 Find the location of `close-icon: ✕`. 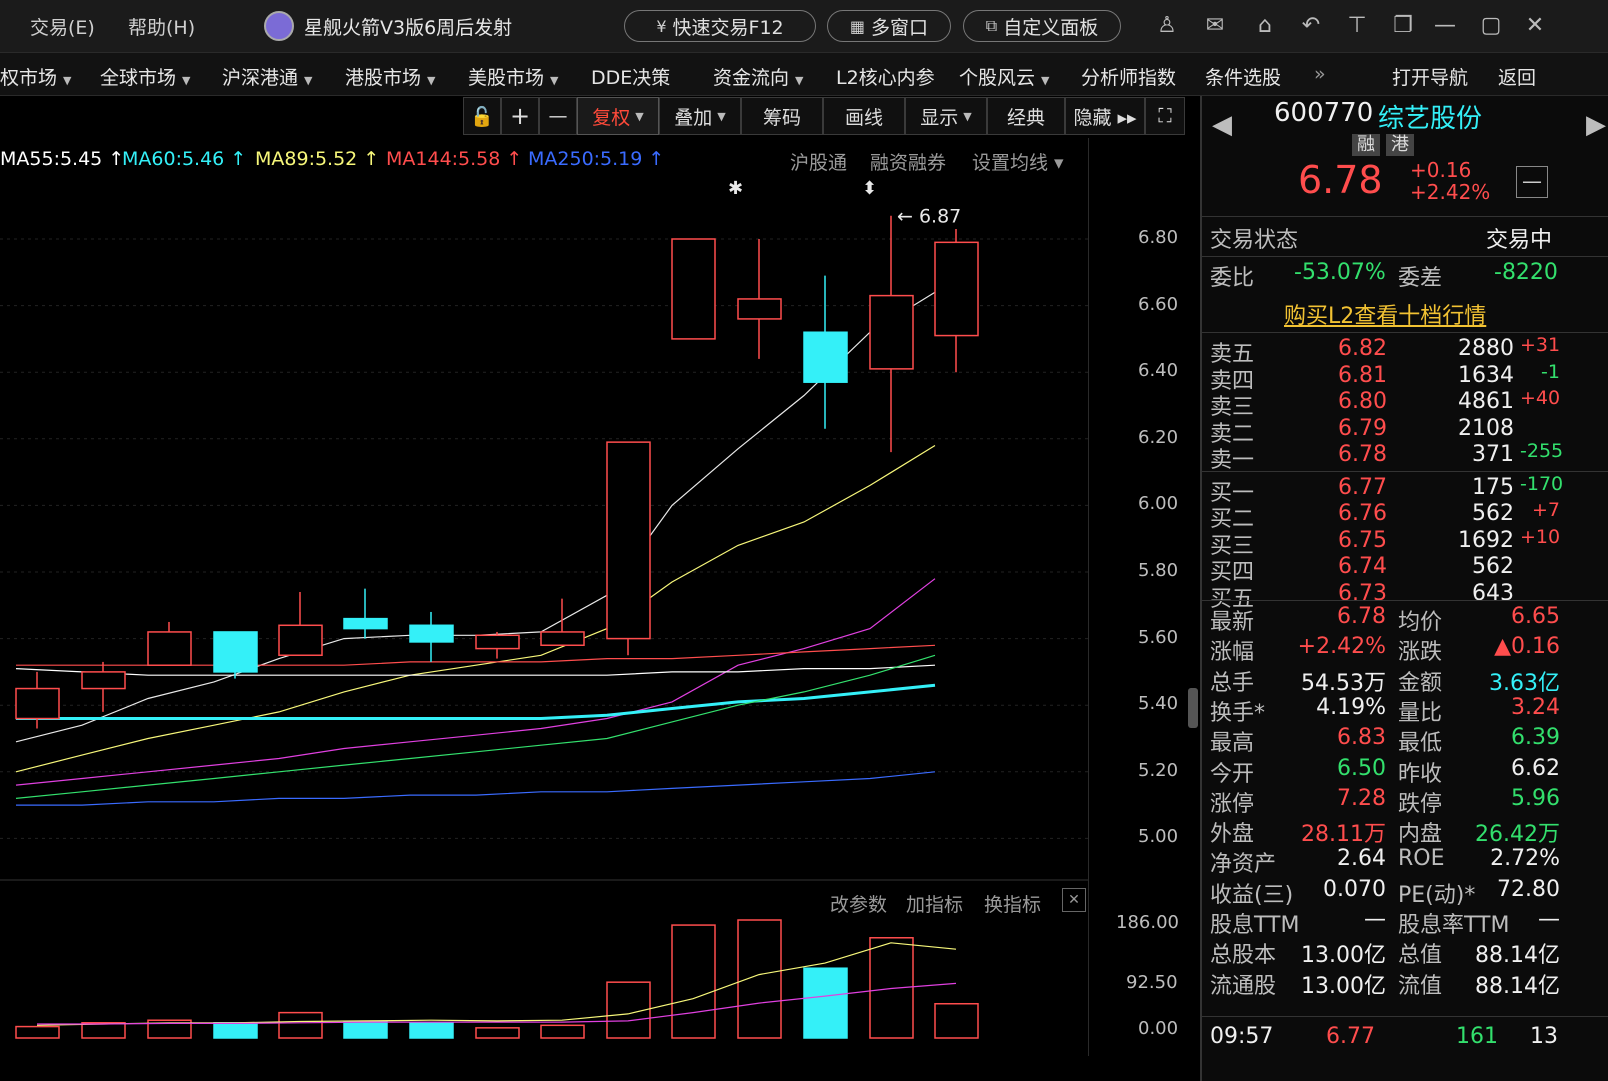

close-icon: ✕ is located at coordinates (1535, 26).